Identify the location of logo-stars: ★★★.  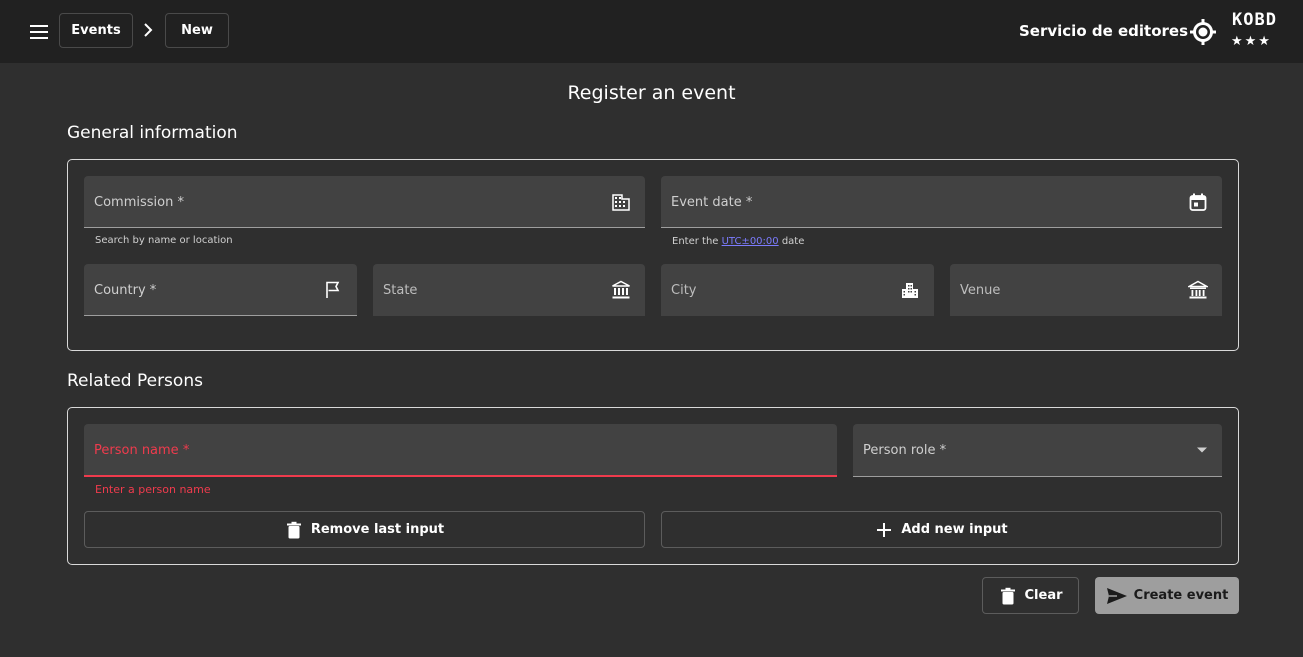
(1251, 41).